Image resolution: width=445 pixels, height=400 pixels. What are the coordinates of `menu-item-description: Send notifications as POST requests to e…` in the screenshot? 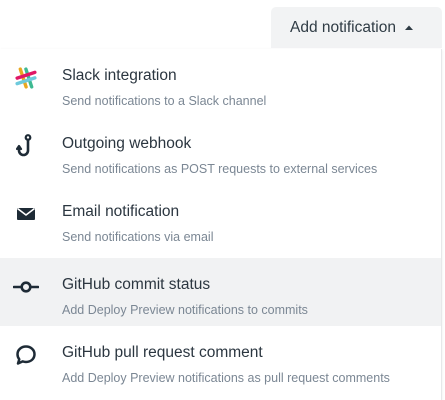 It's located at (220, 169).